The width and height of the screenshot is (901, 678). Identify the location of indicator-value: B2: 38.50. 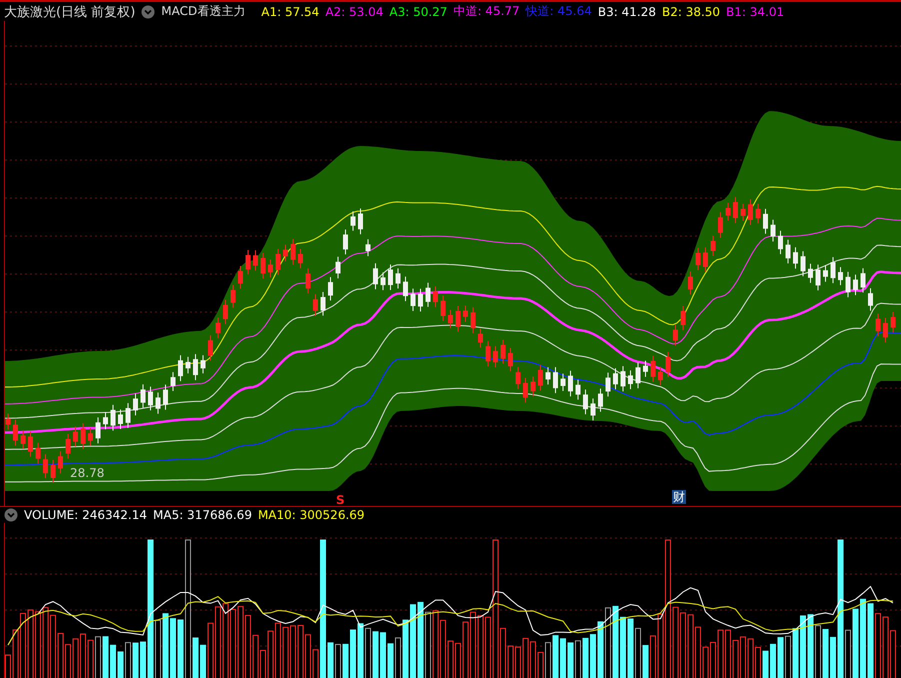
(691, 11).